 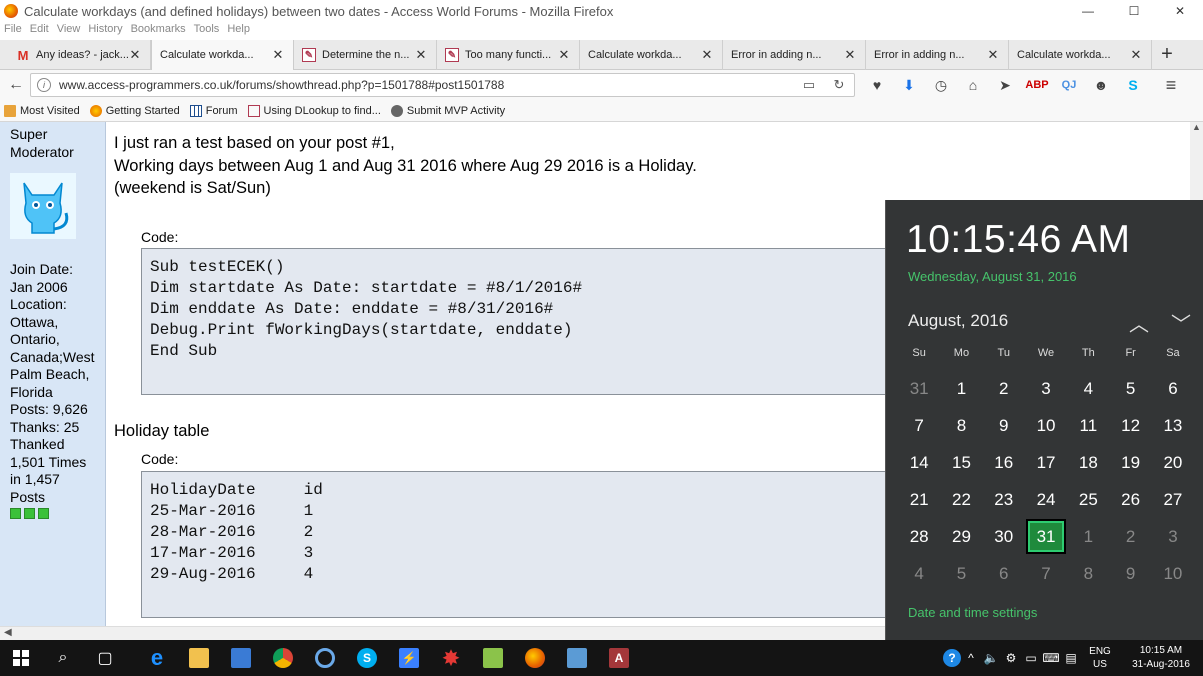 I want to click on long-date: Wednesday, August 31, 2016, so click(x=992, y=276).